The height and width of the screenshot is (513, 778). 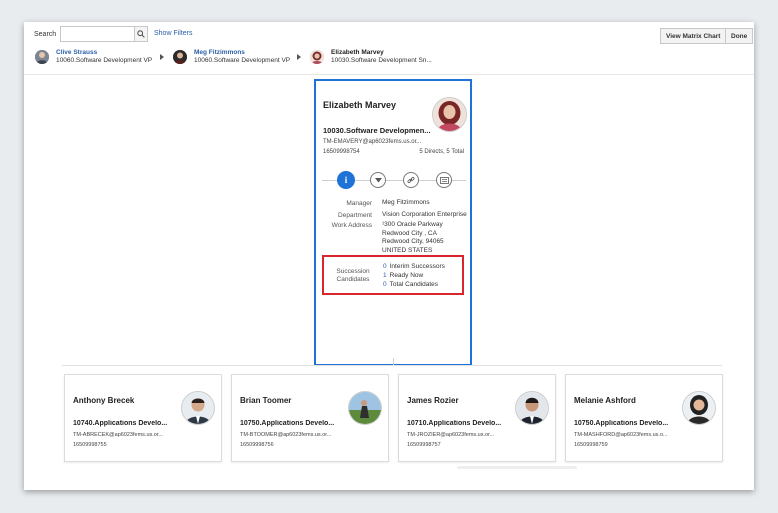 I want to click on show-filters-link: Show Filters, so click(x=173, y=33).